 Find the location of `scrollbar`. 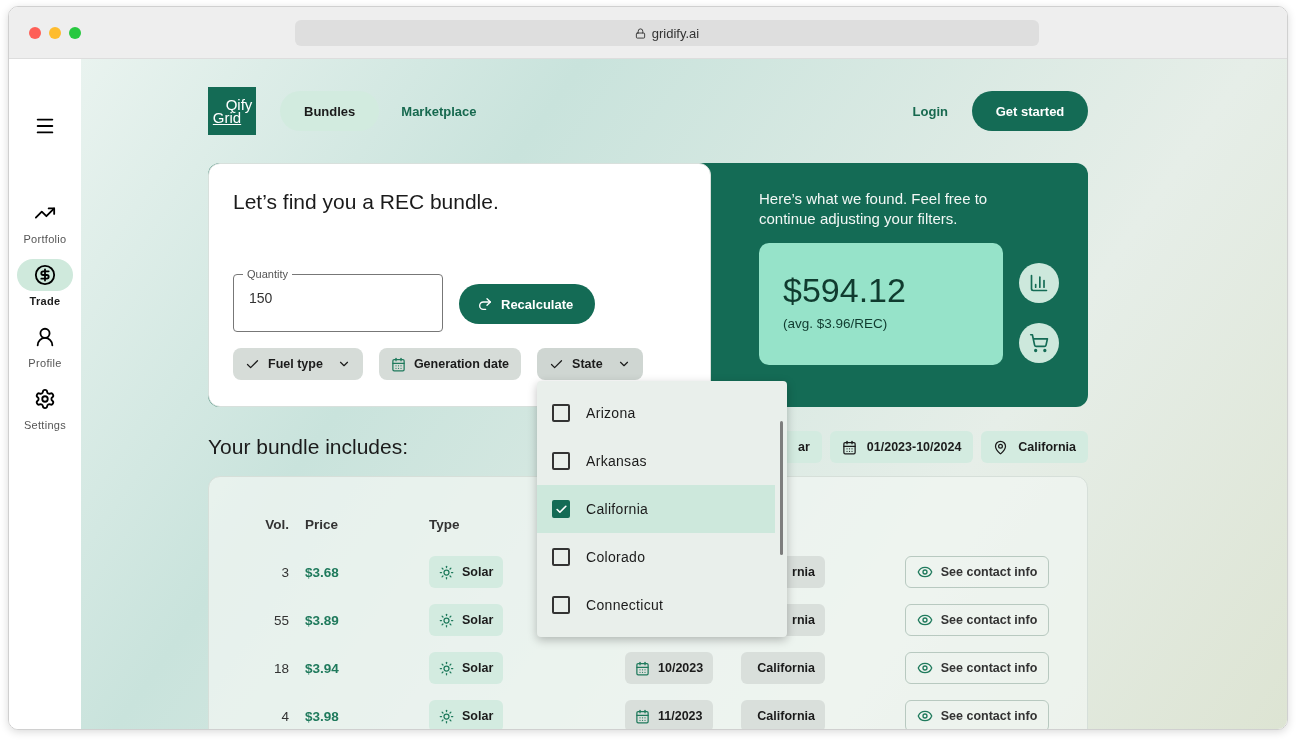

scrollbar is located at coordinates (782, 488).